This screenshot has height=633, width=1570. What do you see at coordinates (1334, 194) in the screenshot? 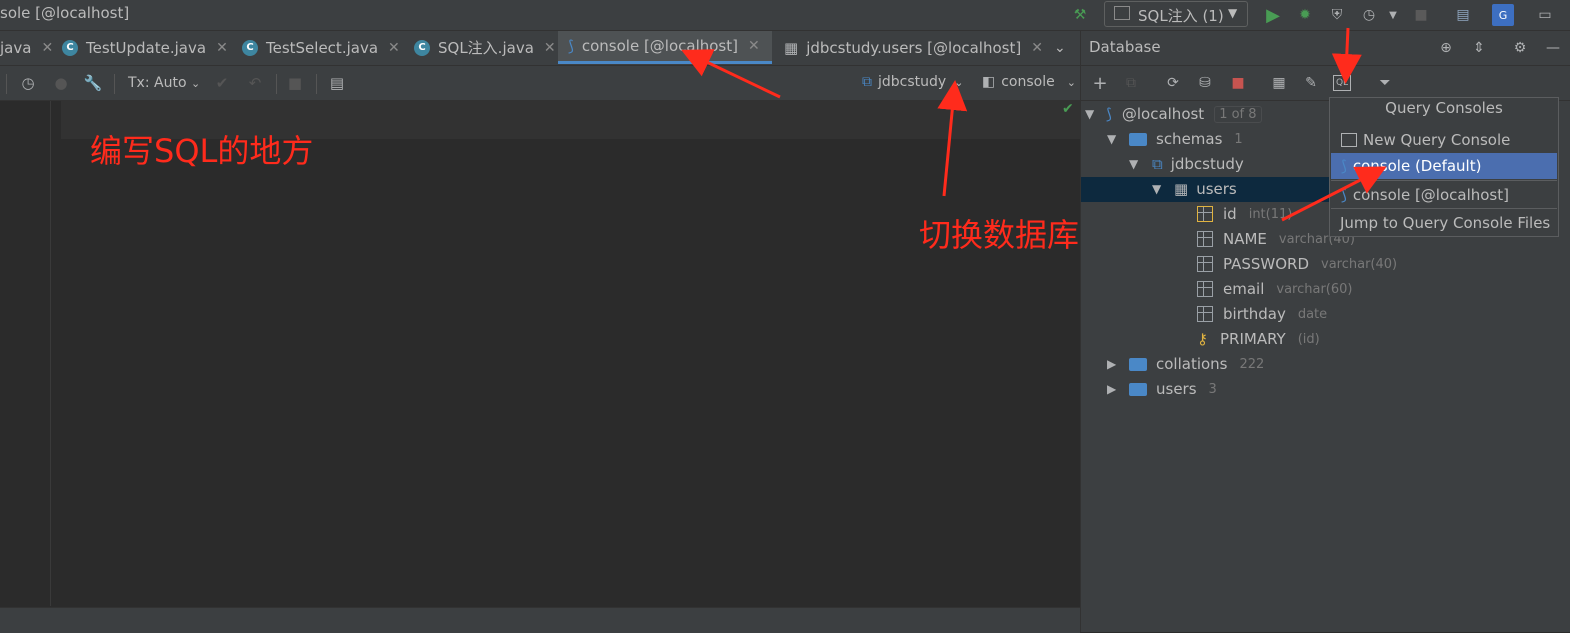
I see `arrow-to-console-default` at bounding box center [1334, 194].